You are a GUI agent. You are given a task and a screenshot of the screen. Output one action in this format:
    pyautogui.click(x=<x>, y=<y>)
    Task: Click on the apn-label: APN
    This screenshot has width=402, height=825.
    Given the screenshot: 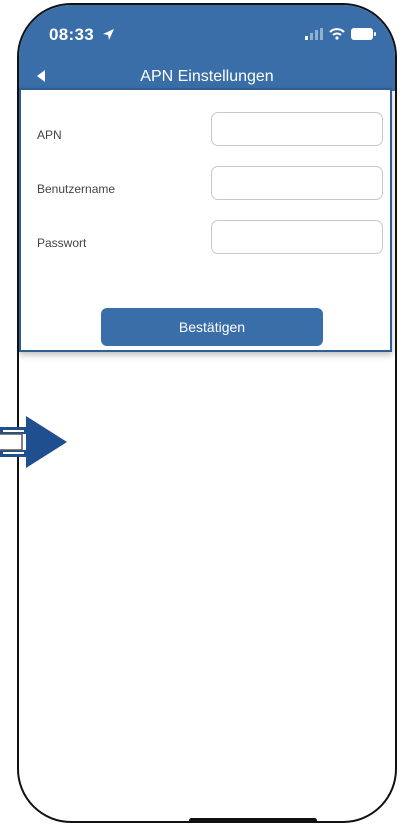 What is the action you would take?
    pyautogui.click(x=49, y=135)
    